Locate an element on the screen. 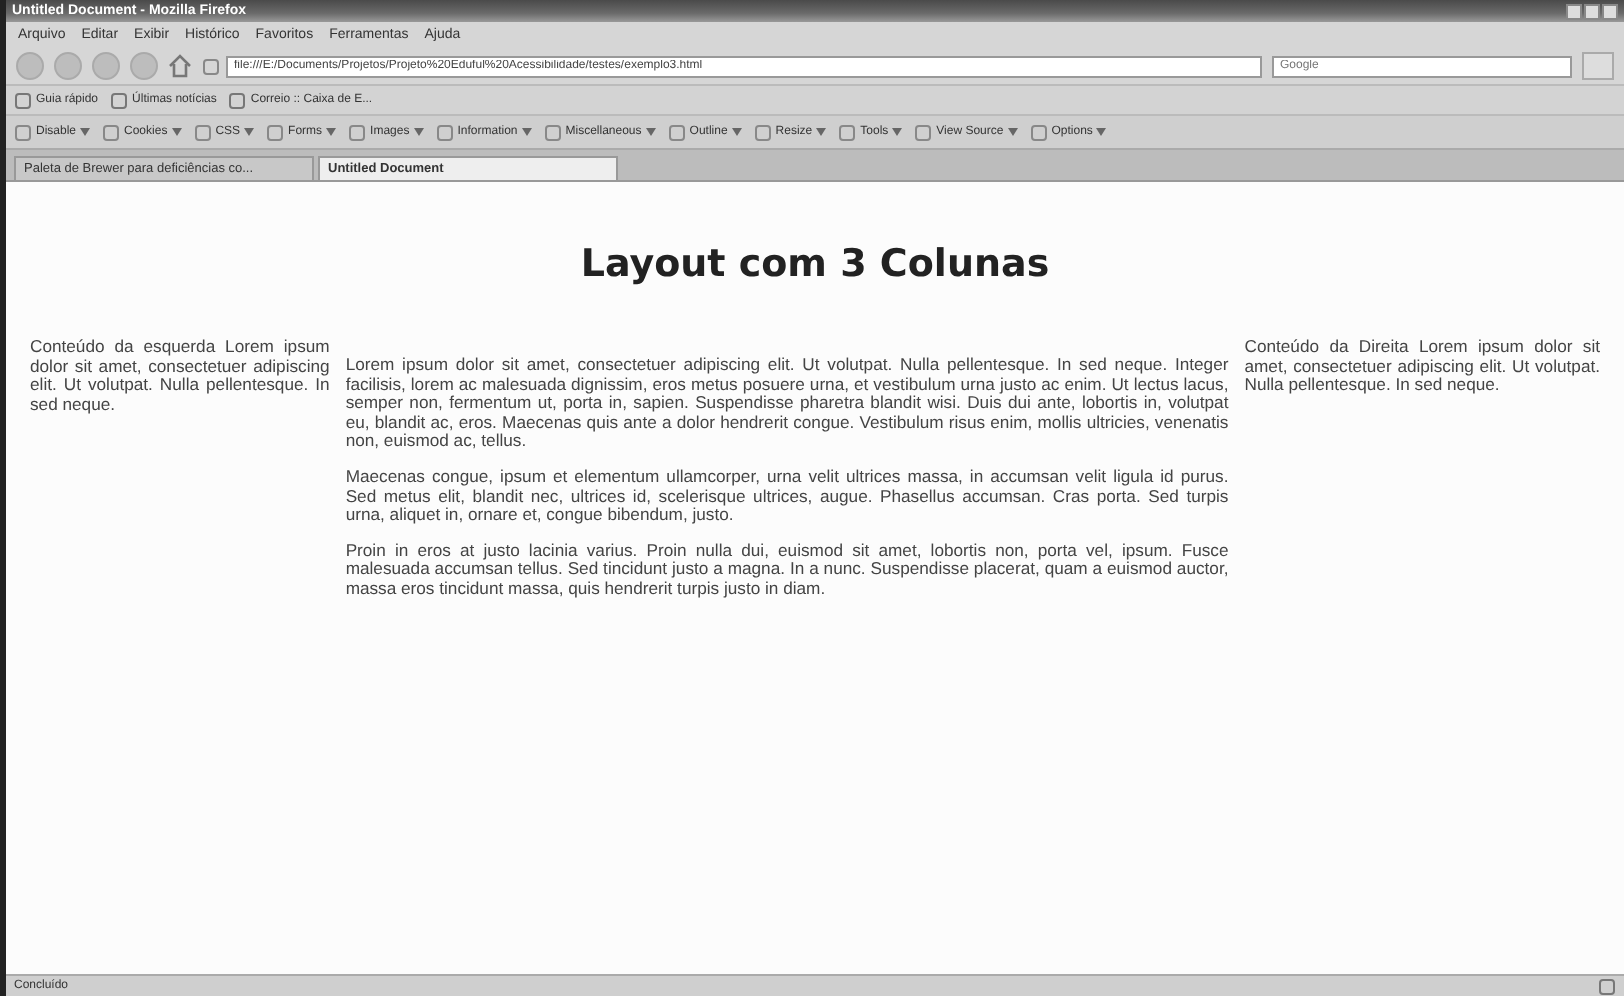  right-column-text: Conteúdo da Direita Lorem ipsum dolor sit amet, consectetuer adipiscing elit. Ut volutpat. Nulla pellentesque. In sed neque. is located at coordinates (1422, 367).